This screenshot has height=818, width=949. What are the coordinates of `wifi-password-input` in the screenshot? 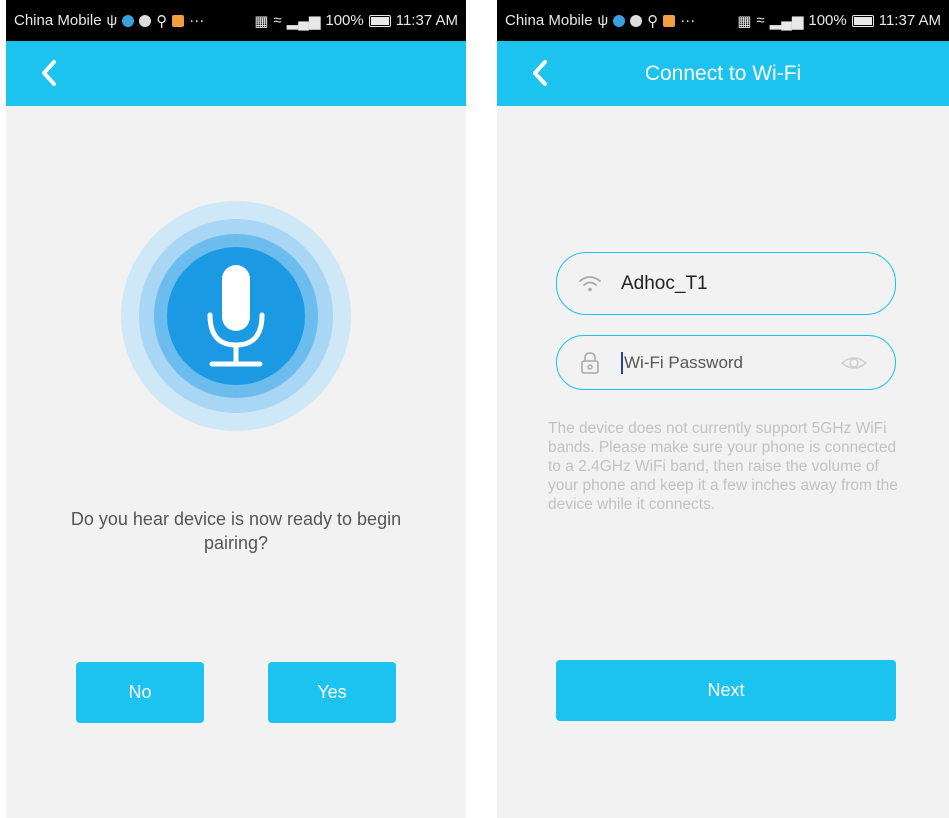 It's located at (723, 362).